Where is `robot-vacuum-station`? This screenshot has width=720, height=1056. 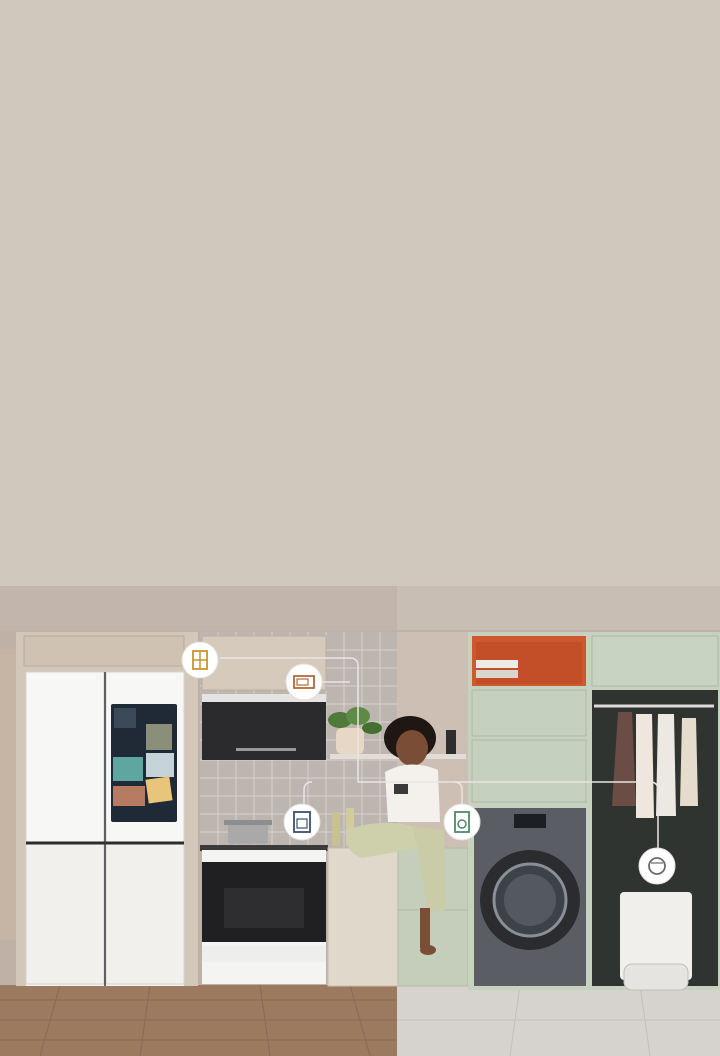
robot-vacuum-station is located at coordinates (656, 941).